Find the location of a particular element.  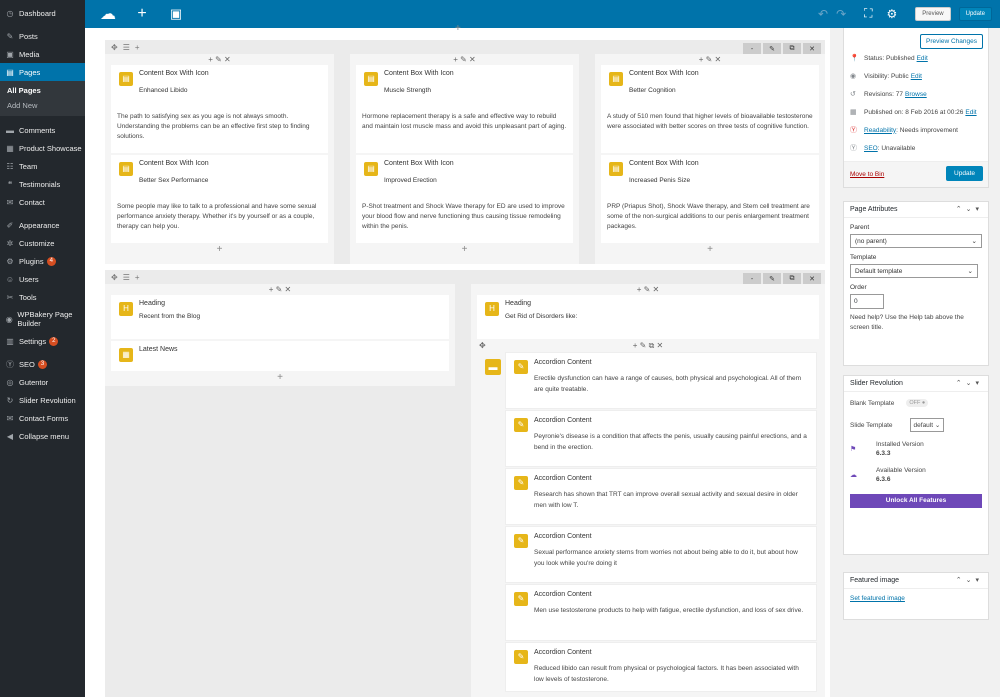

templates-icon: ▣ is located at coordinates (176, 14).